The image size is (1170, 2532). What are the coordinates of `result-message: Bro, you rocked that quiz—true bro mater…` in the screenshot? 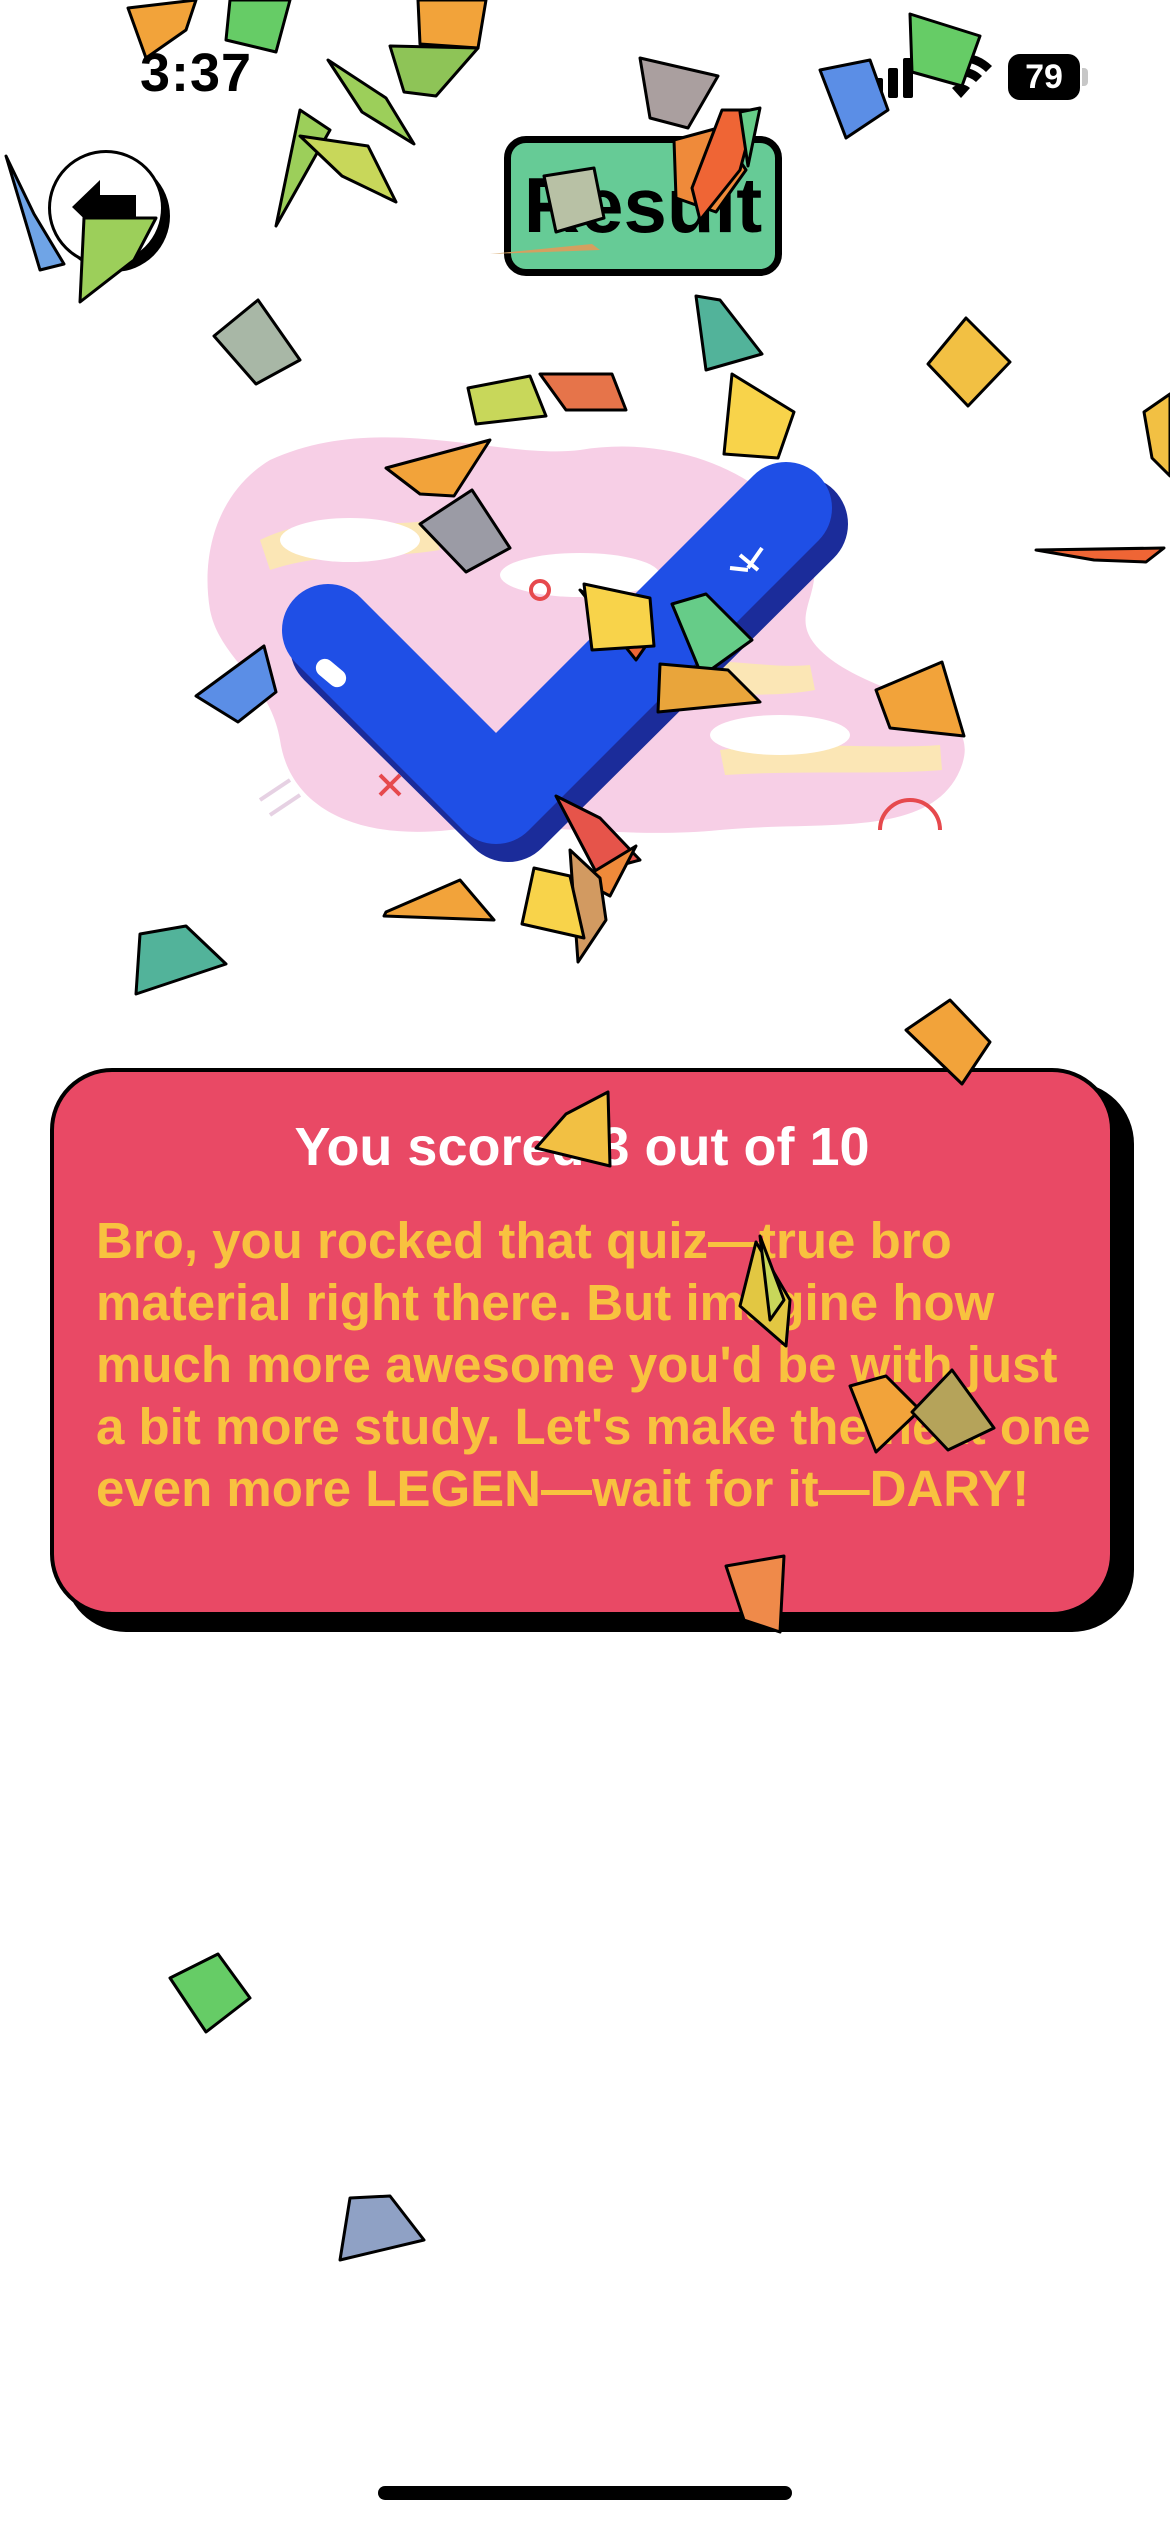 It's located at (593, 1364).